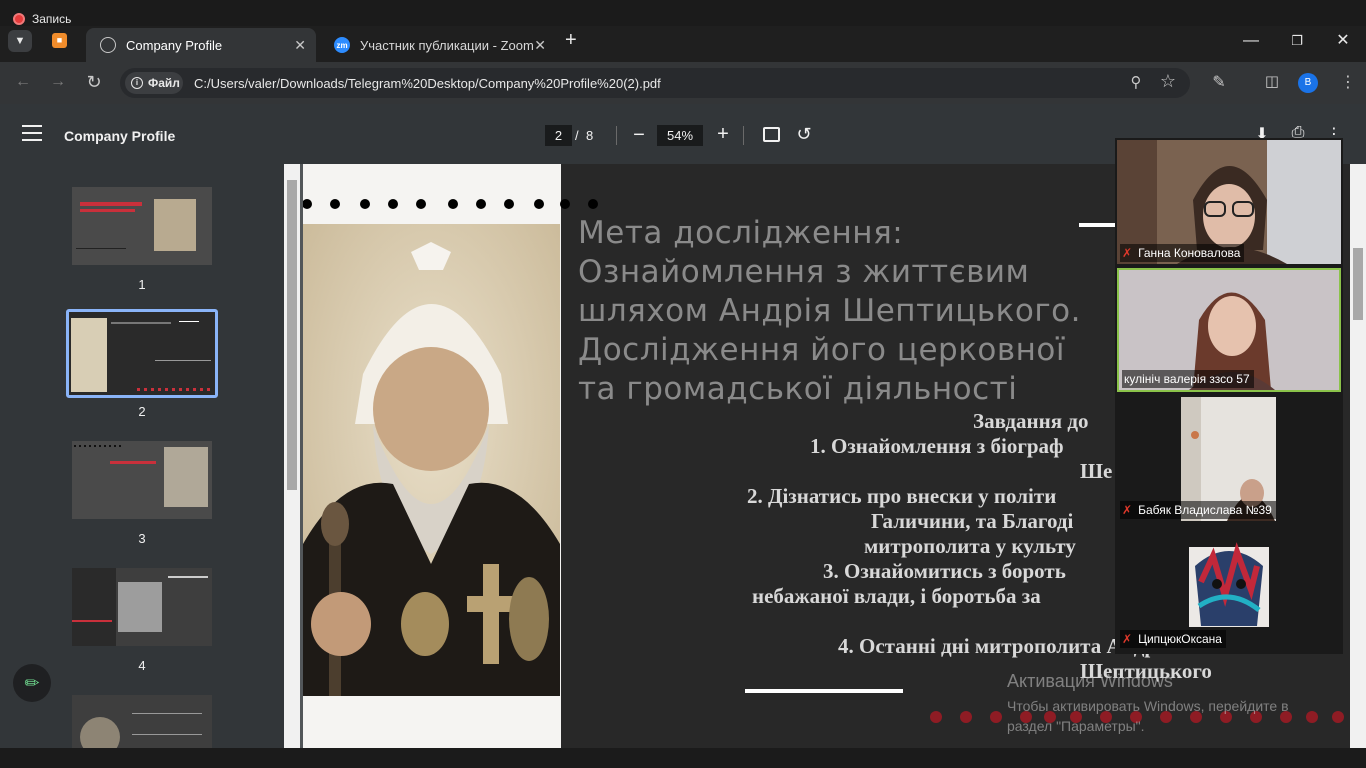  I want to click on task-line: митрополита у культу, so click(970, 546).